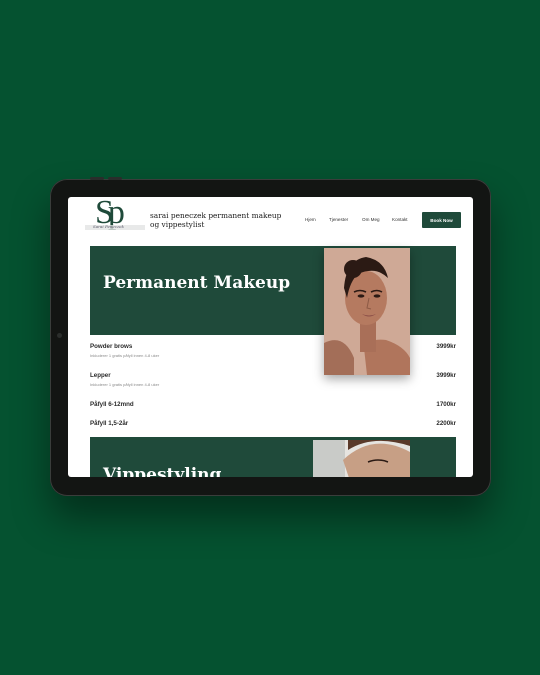 The width and height of the screenshot is (540, 675). I want to click on site-logo: Sp Sarai Peneczek, so click(115, 218).